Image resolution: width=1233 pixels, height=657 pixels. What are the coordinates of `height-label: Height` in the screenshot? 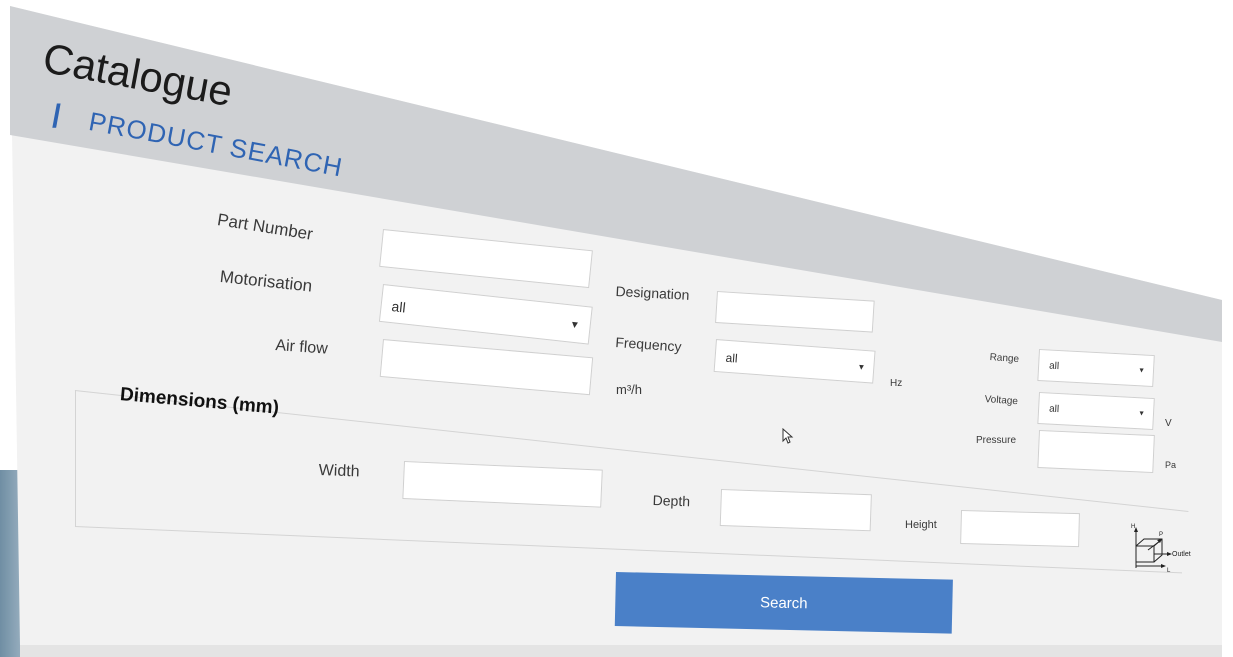 It's located at (921, 525).